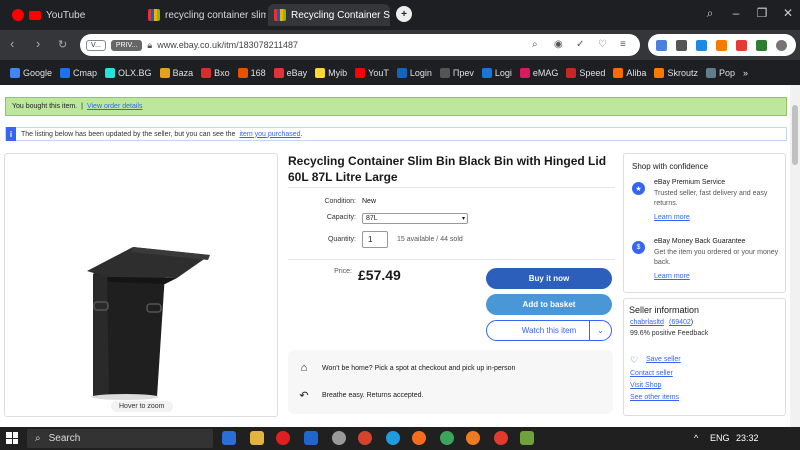 This screenshot has height=450, width=800. Describe the element at coordinates (696, 438) in the screenshot. I see `tray-chevron-icon: ^` at that location.